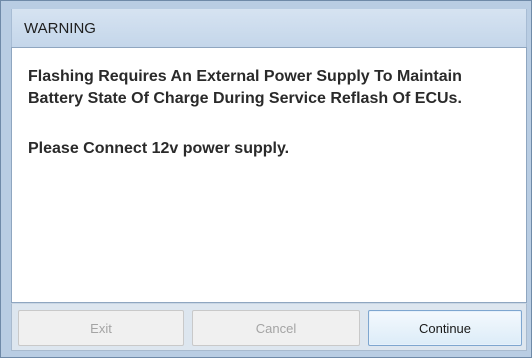  I want to click on title-bar: WARNING, so click(269, 28).